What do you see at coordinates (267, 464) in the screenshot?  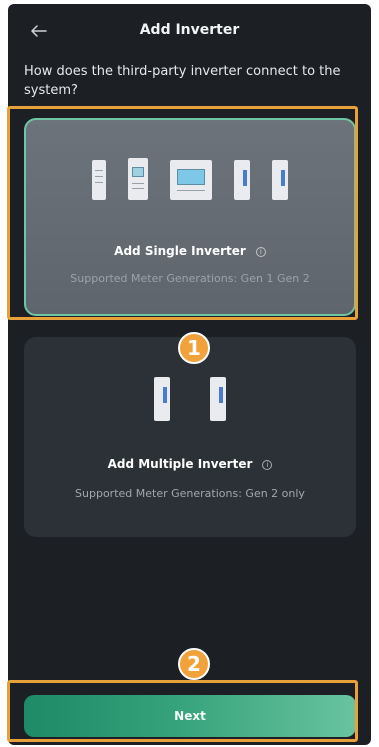 I see `info-icon: i` at bounding box center [267, 464].